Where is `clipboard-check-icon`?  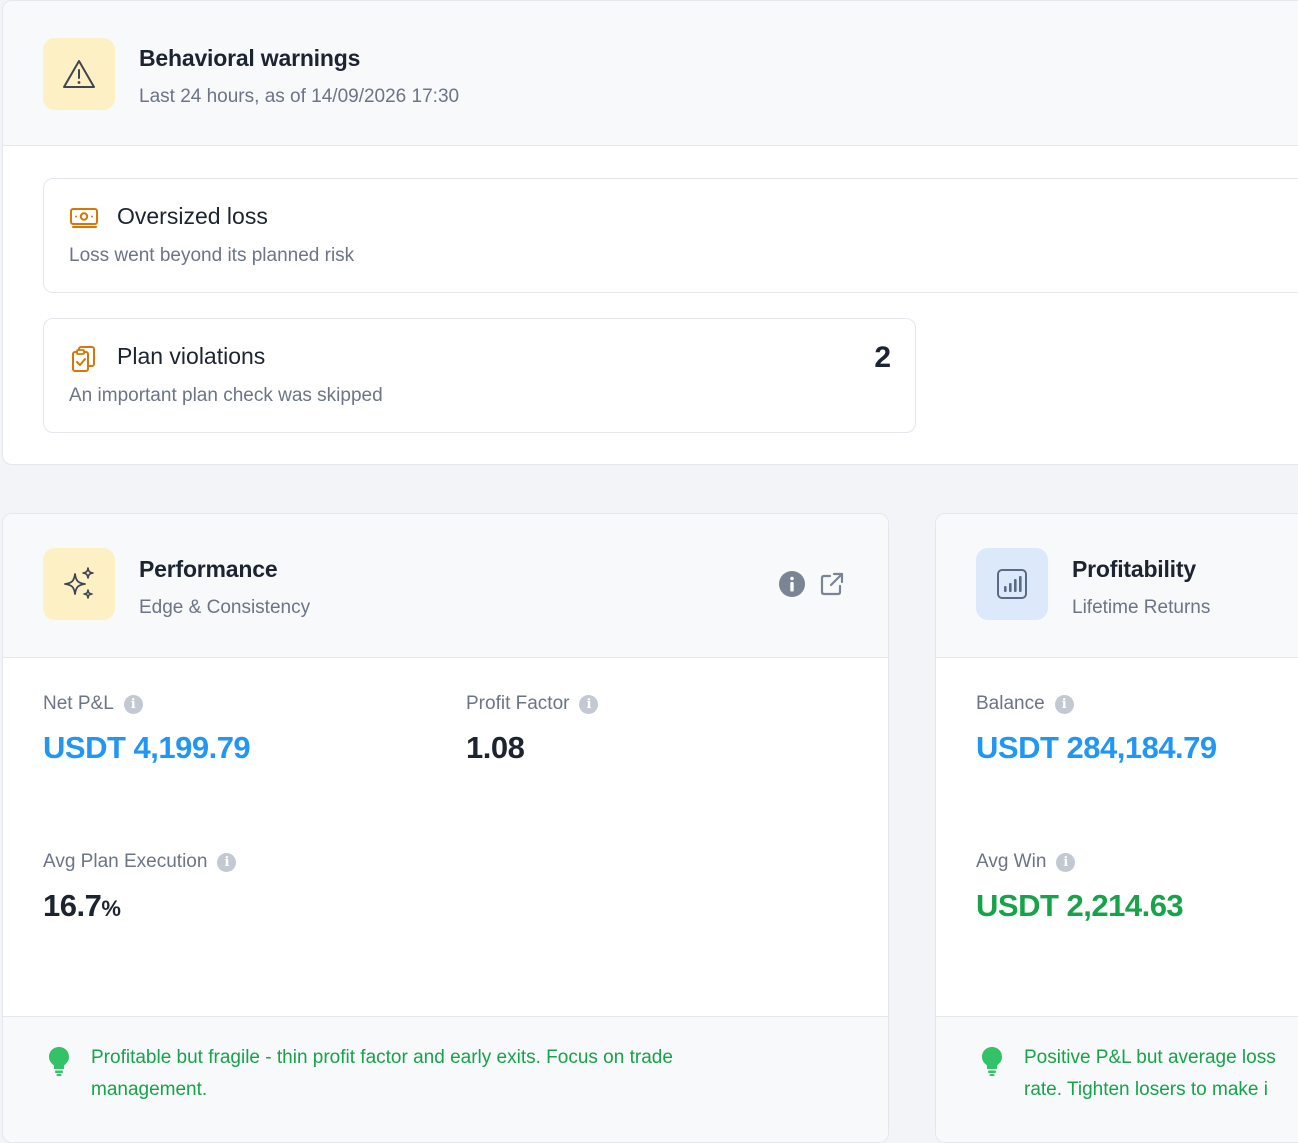 clipboard-check-icon is located at coordinates (83, 359).